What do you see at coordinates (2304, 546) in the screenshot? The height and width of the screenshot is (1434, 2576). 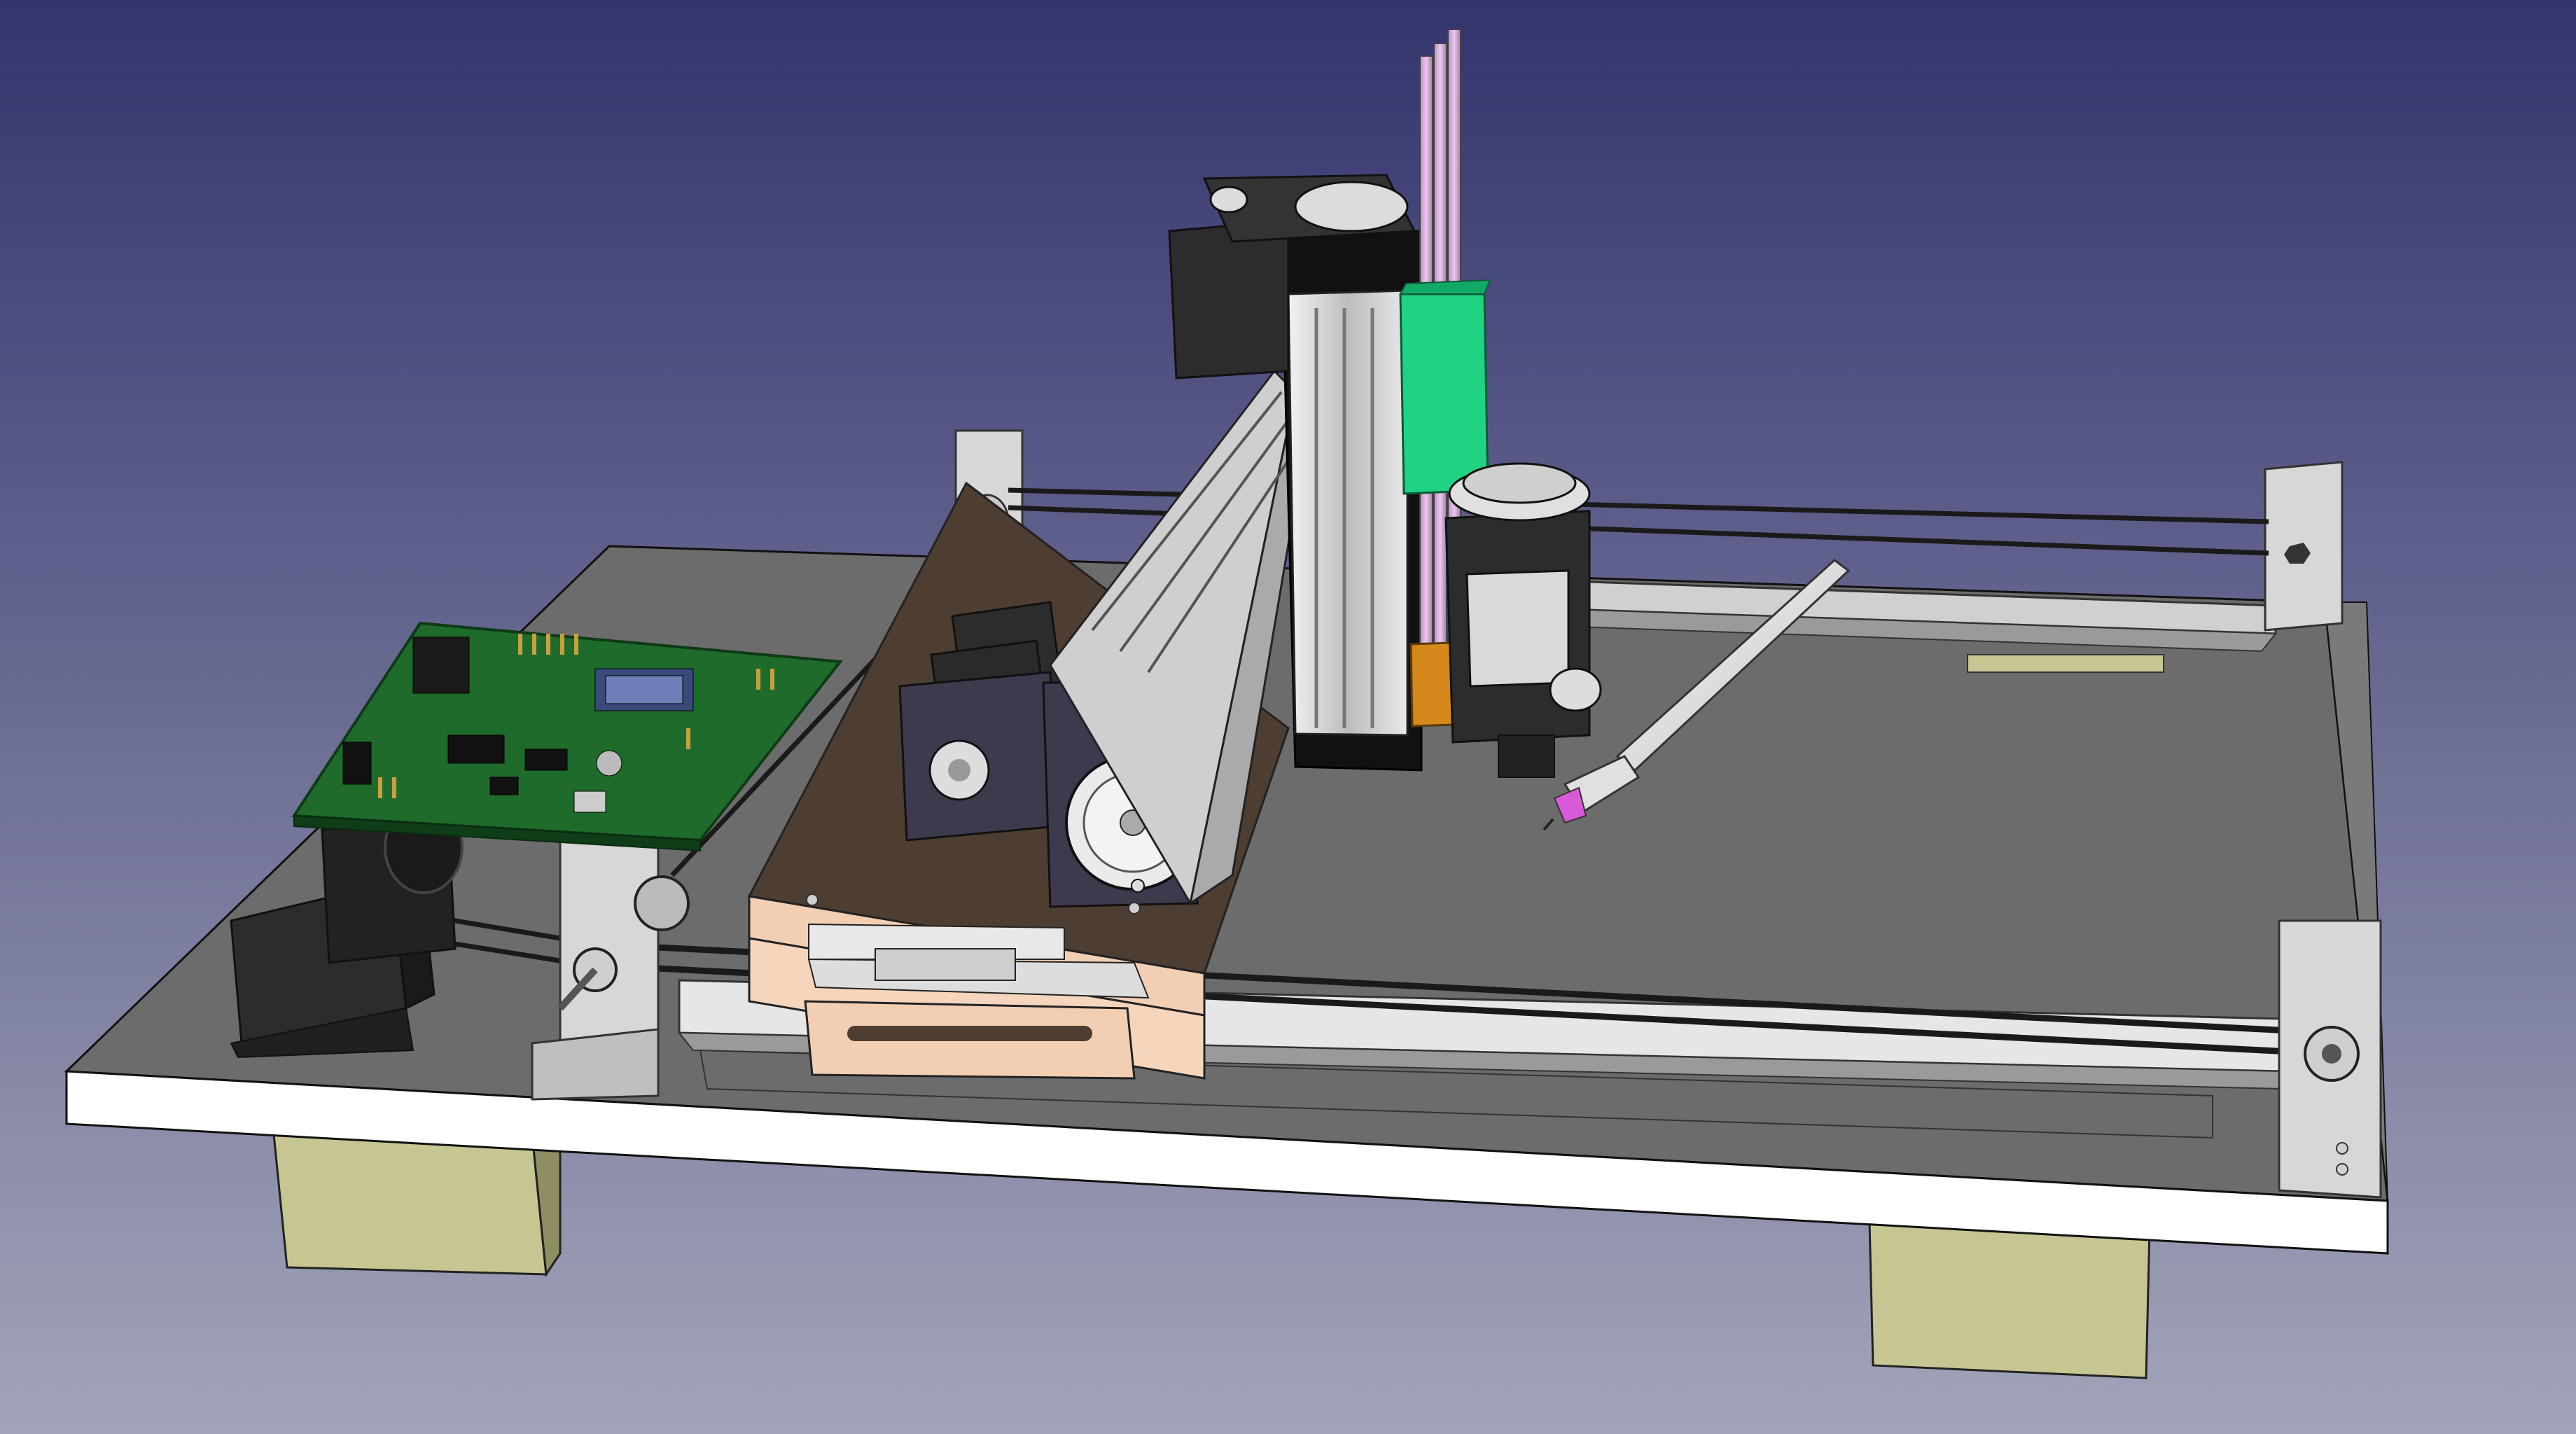 I see `rear-right-bracket` at bounding box center [2304, 546].